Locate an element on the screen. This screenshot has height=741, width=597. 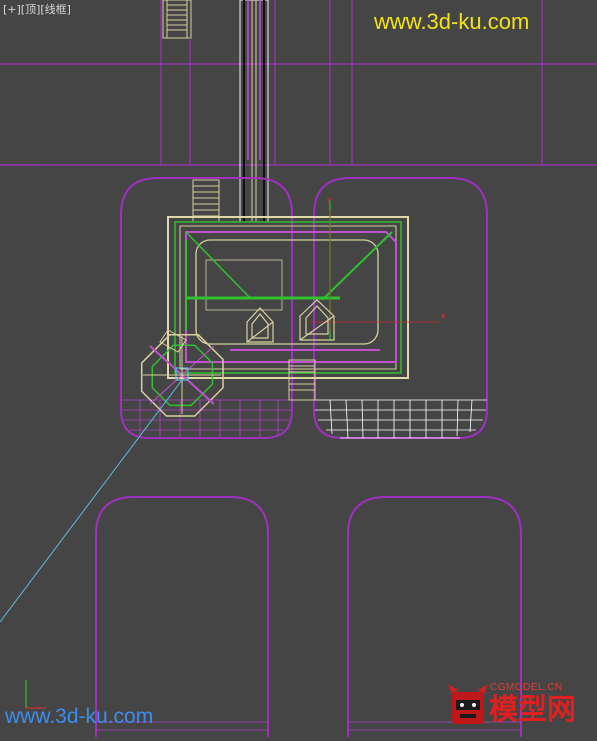
top-ladder is located at coordinates (177, 19).